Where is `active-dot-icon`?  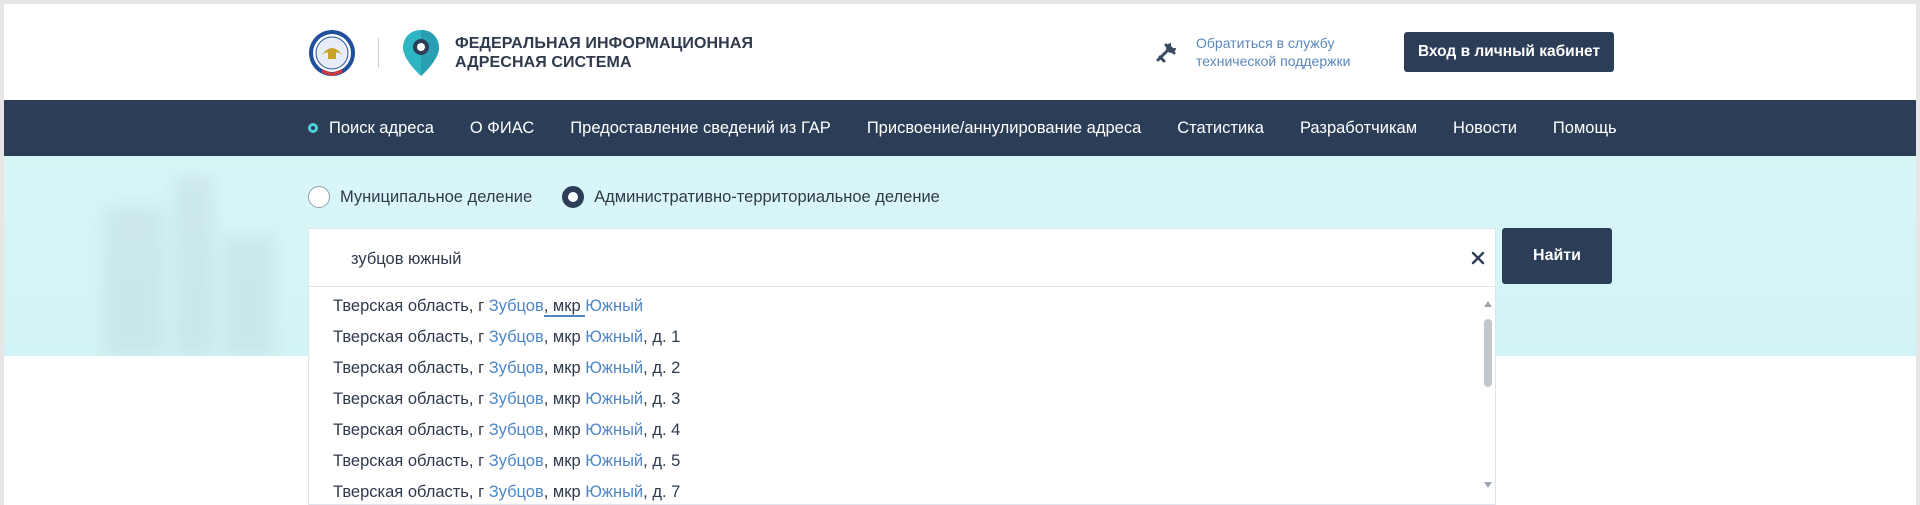
active-dot-icon is located at coordinates (313, 128).